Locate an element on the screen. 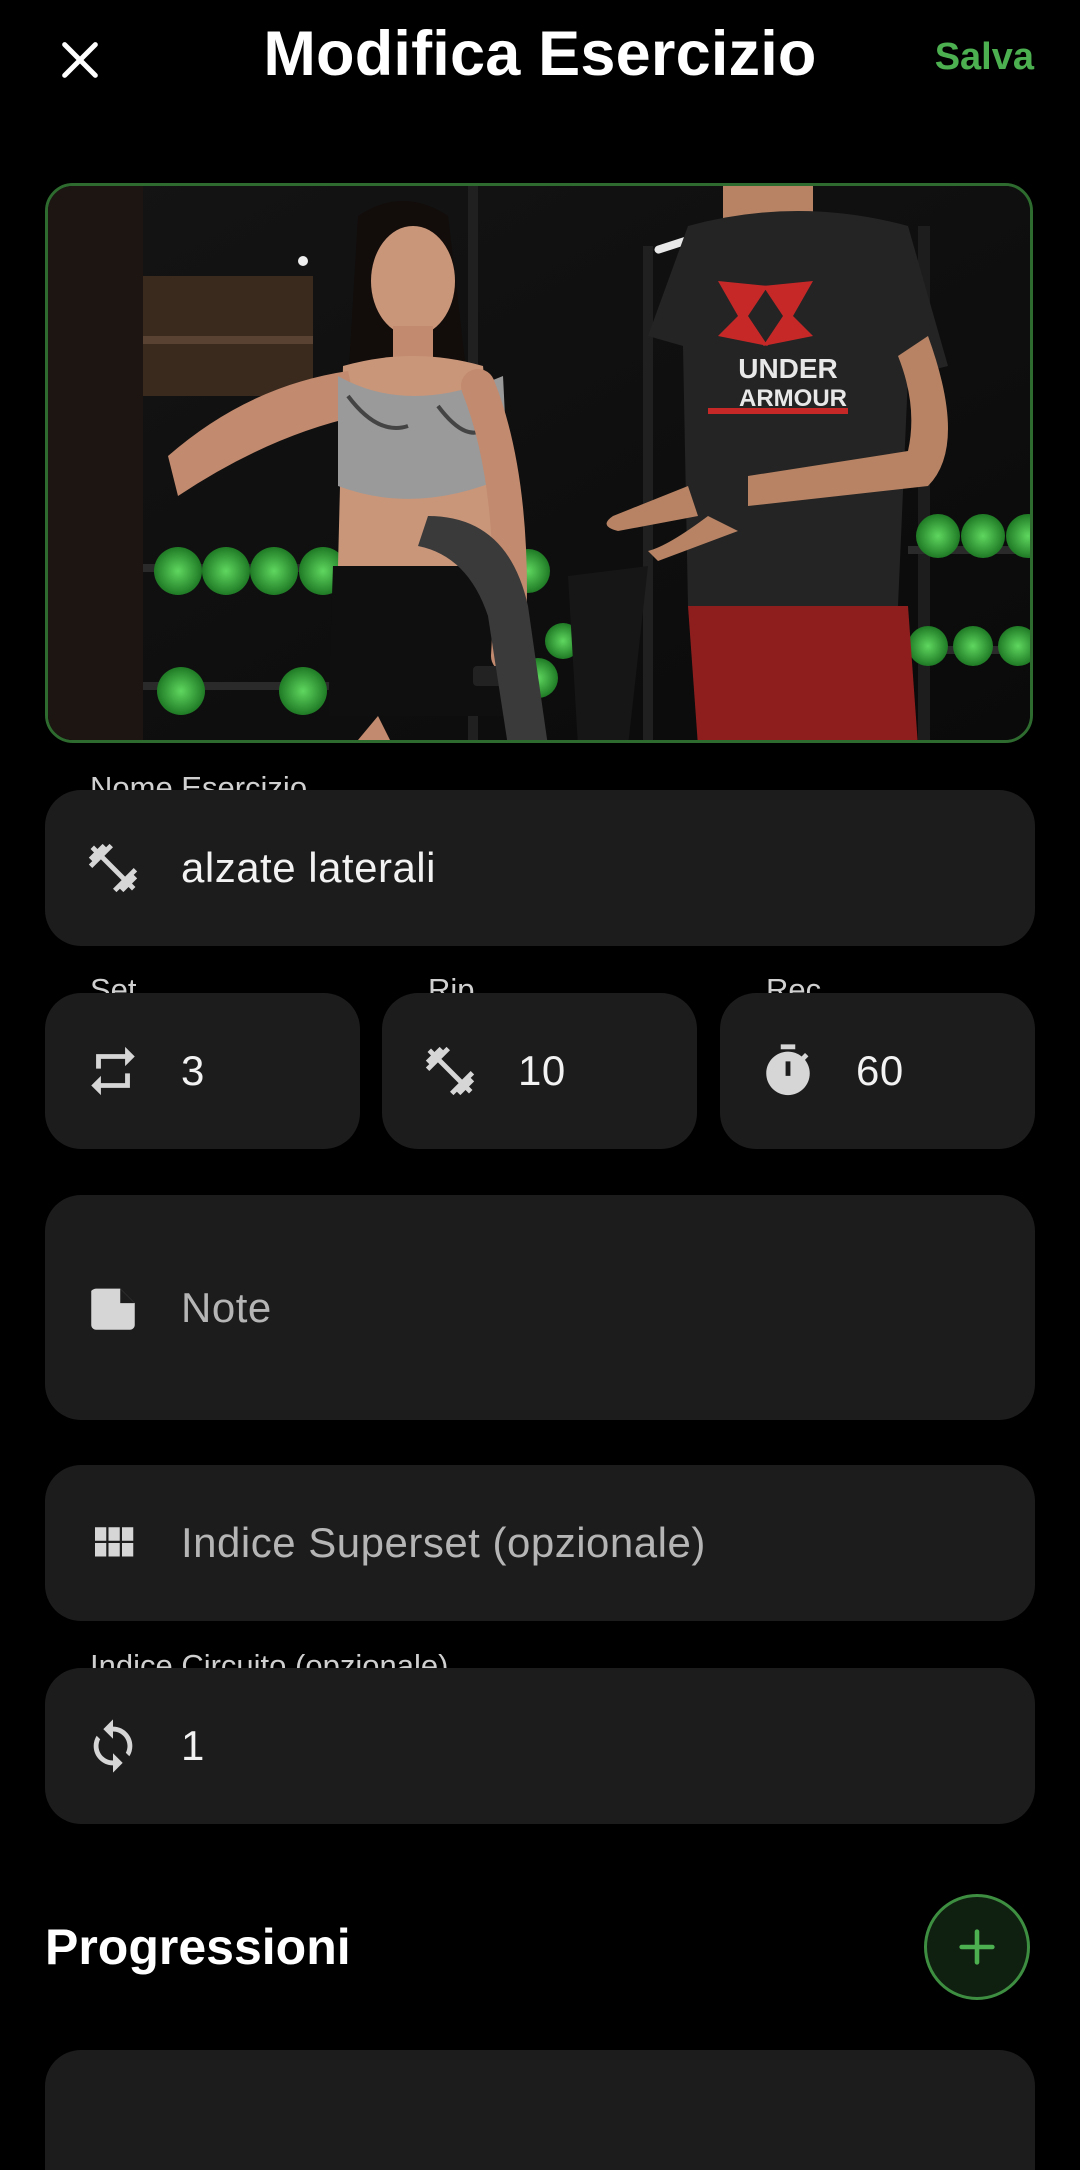 The image size is (1080, 2170). superset-field: Indice Superset (opzionale) is located at coordinates (540, 1543).